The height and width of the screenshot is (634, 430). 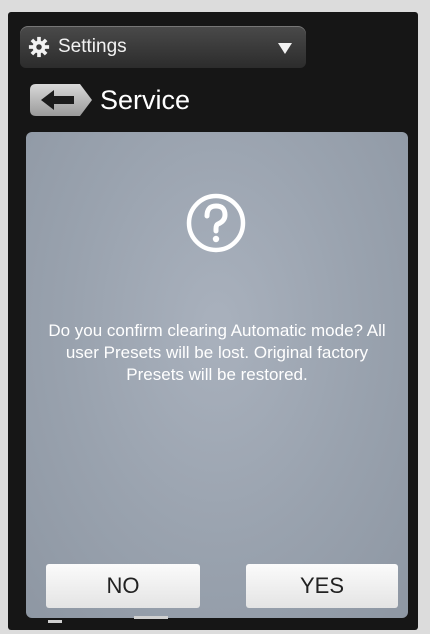 I want to click on settings-dropdown: Settings, so click(x=163, y=47).